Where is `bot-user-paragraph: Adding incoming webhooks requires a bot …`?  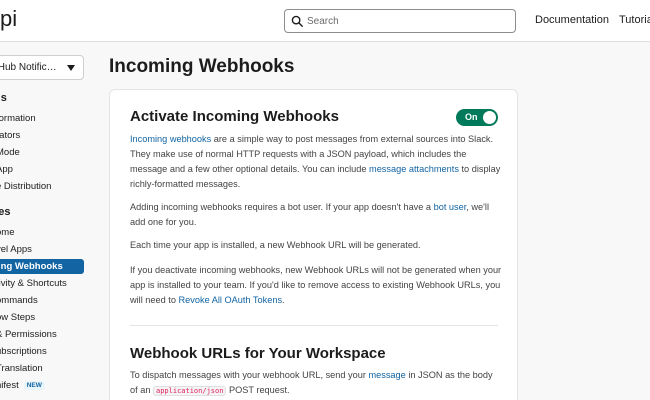 bot-user-paragraph: Adding incoming webhooks requires a bot … is located at coordinates (316, 215).